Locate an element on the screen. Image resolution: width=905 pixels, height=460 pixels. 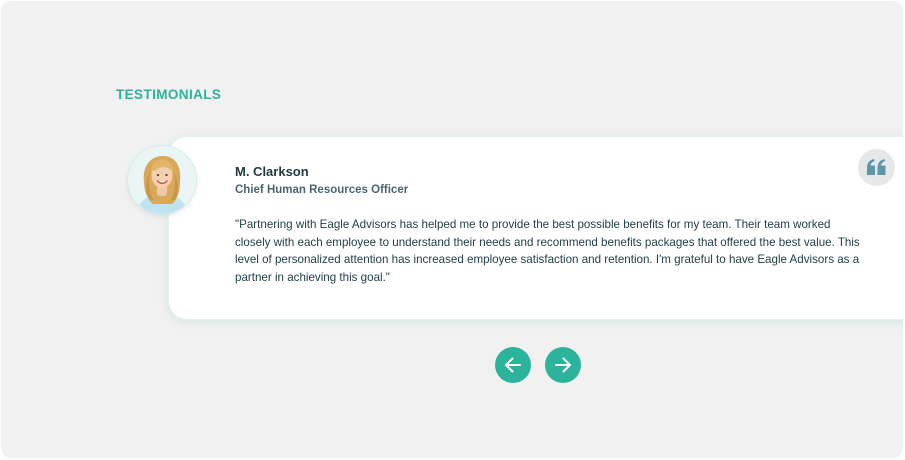
arrow-left-icon is located at coordinates (513, 365).